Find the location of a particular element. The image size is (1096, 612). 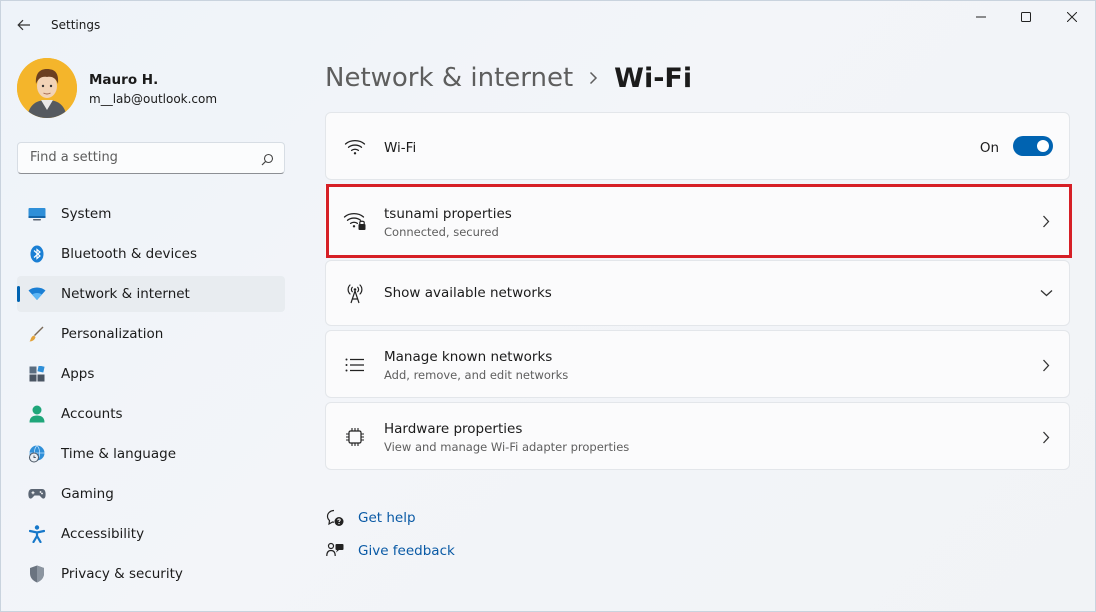

arrow-left-icon is located at coordinates (23, 25).